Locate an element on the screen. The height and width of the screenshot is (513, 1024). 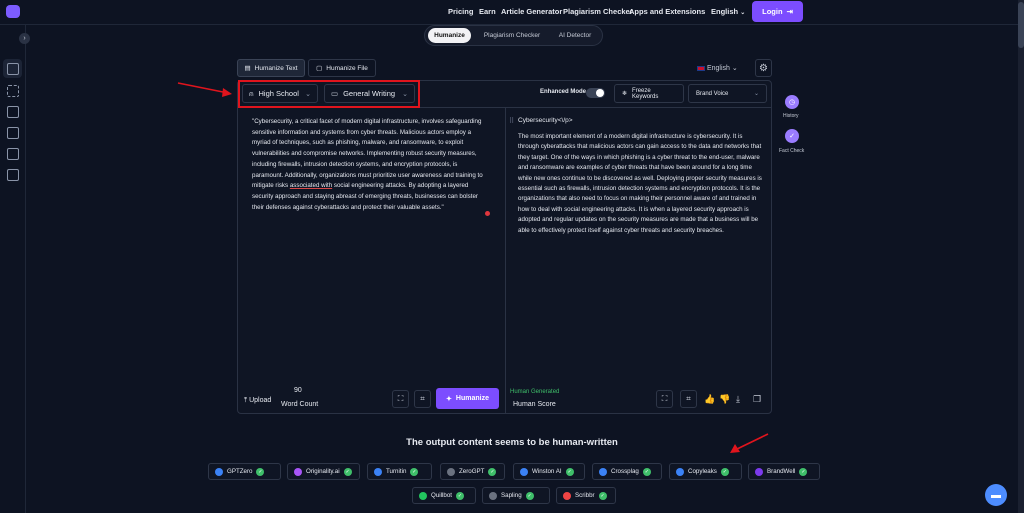
scrollbar is located at coordinates (1021, 256).